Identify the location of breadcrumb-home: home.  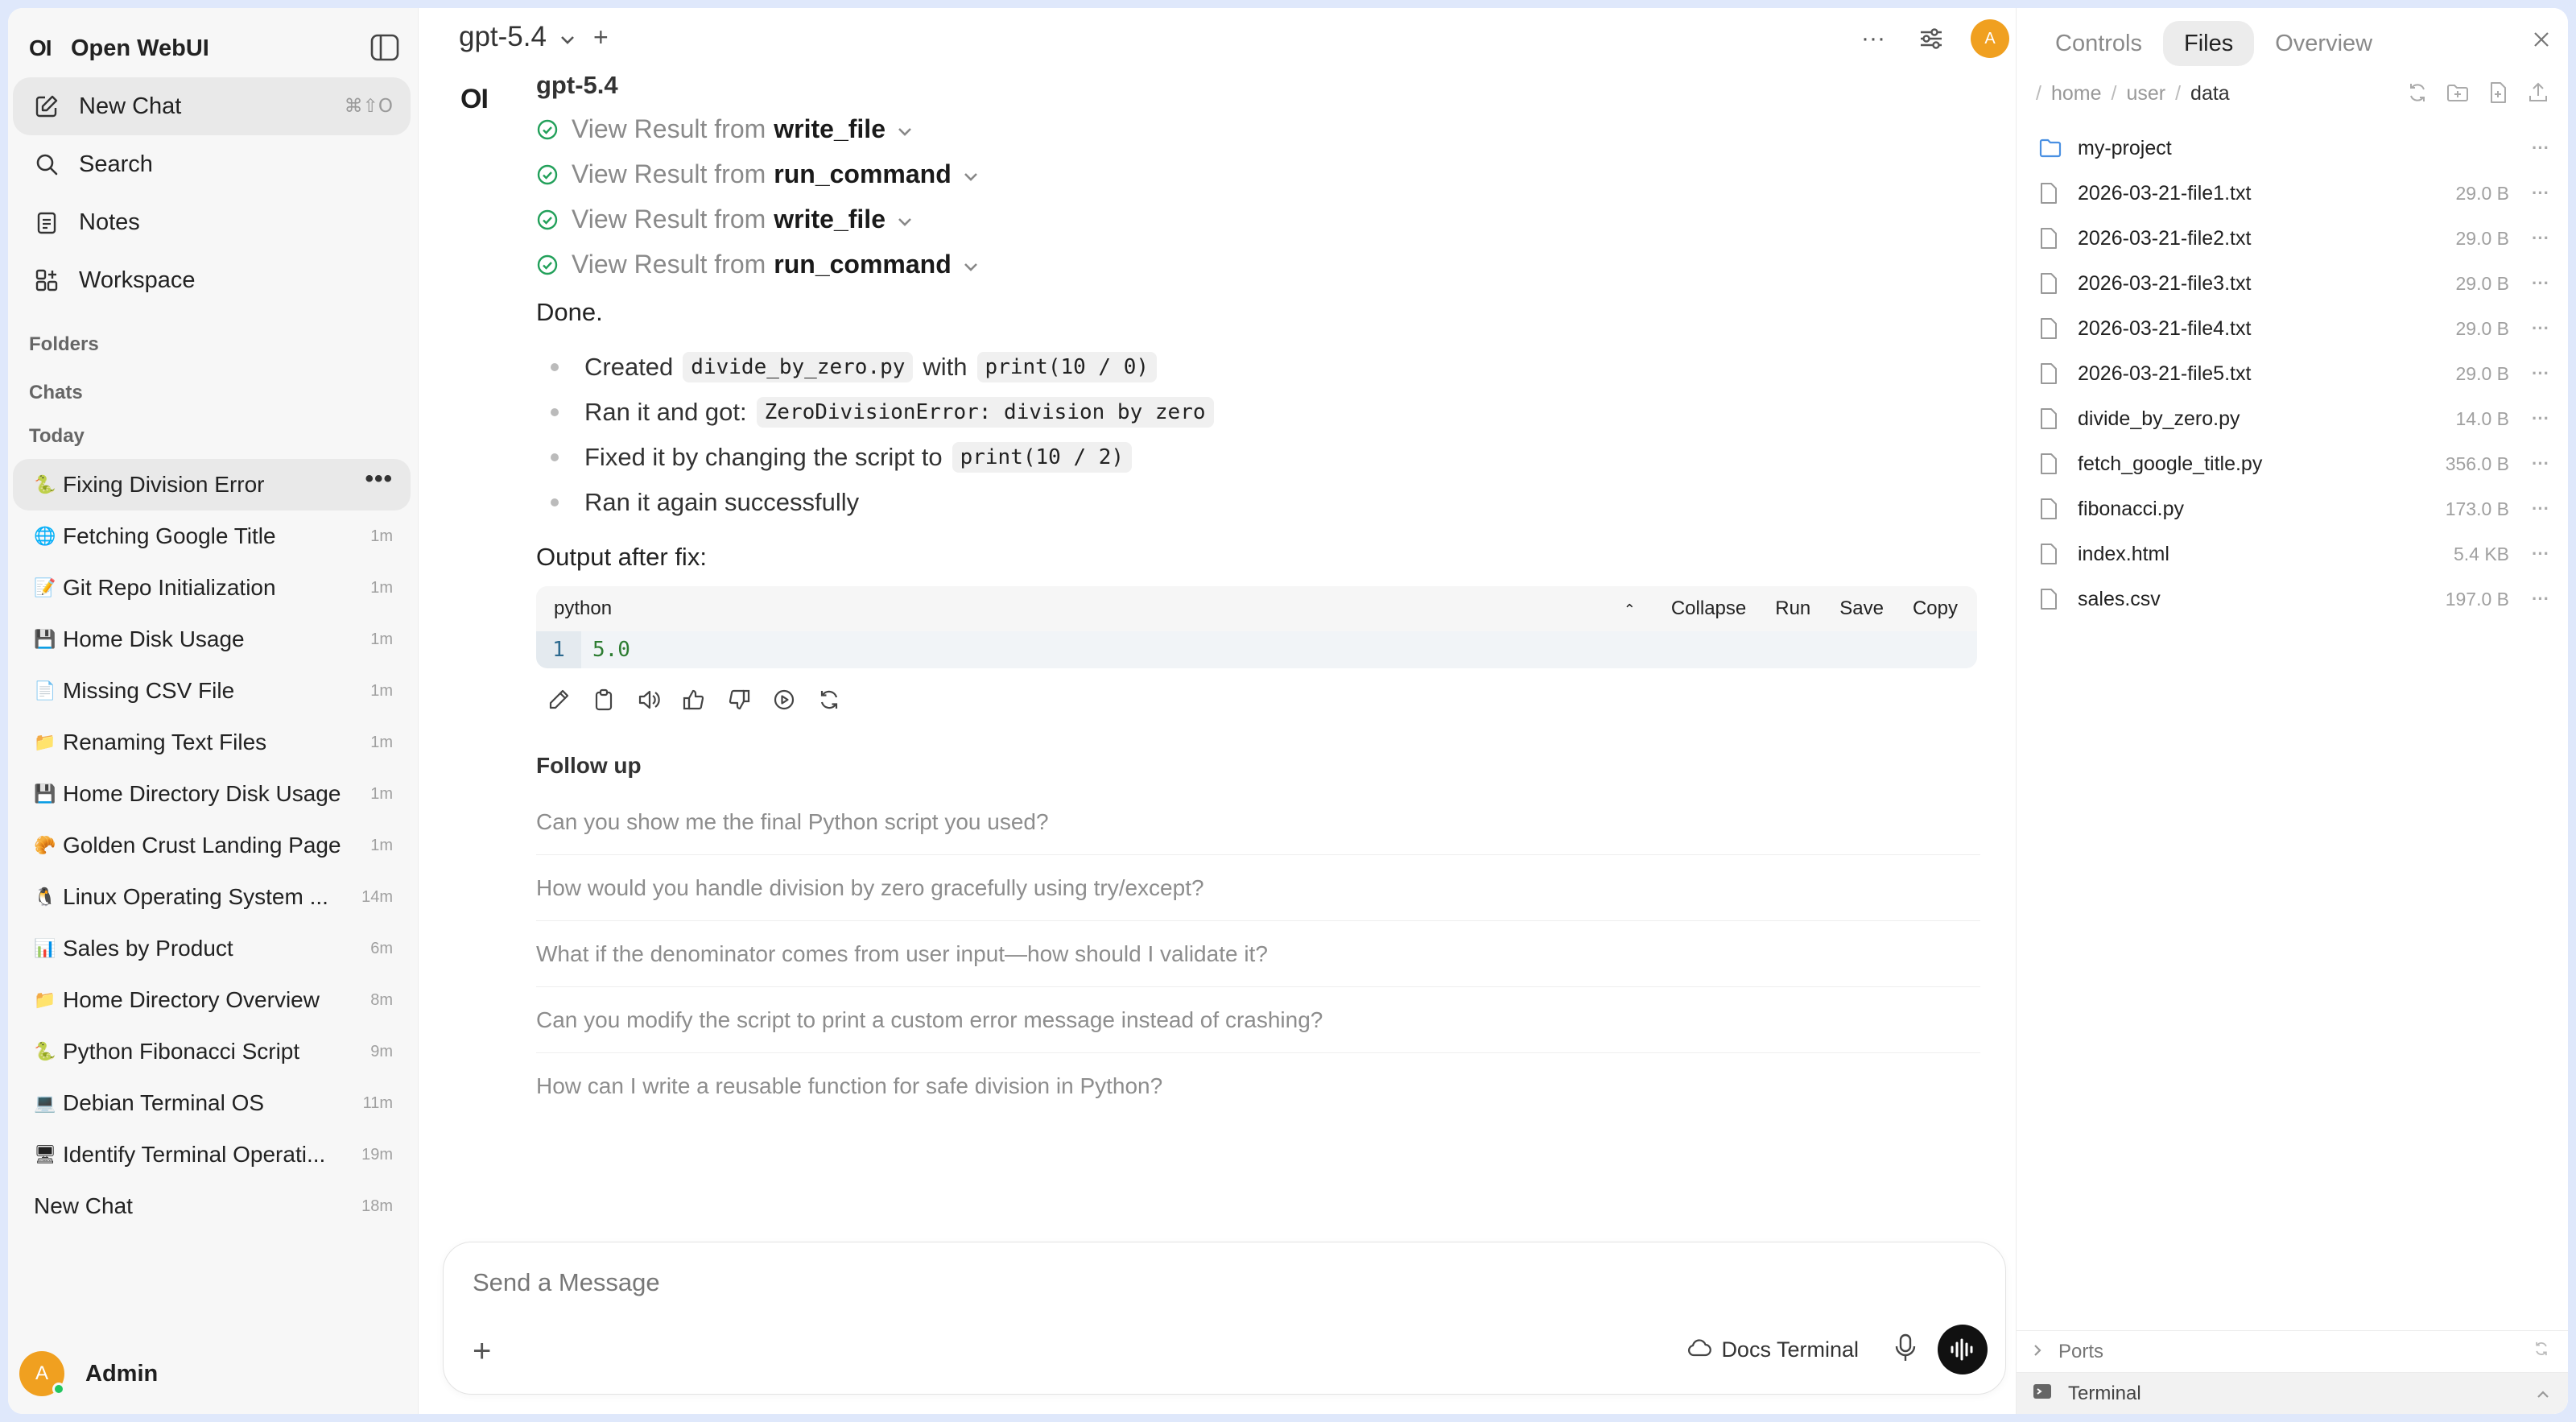
(2076, 93).